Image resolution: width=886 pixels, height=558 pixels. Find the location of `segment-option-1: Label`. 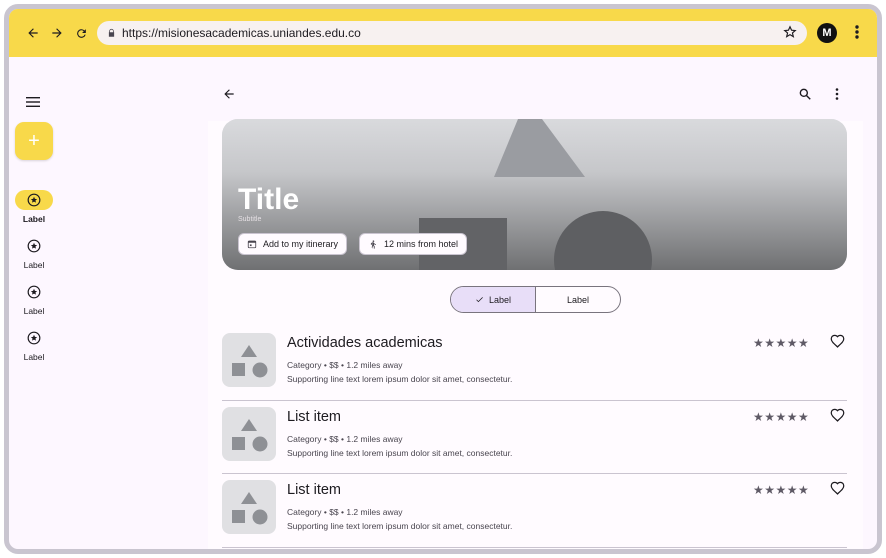

segment-option-1: Label is located at coordinates (493, 299).